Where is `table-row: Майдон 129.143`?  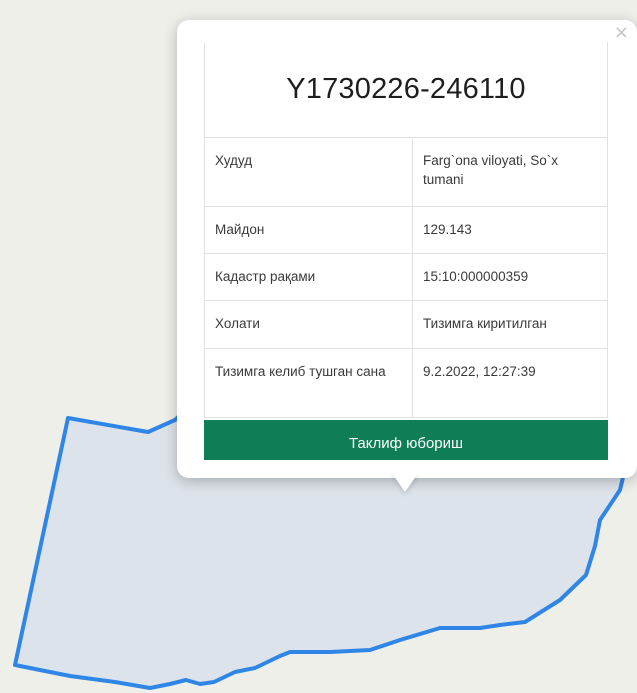
table-row: Майдон 129.143 is located at coordinates (406, 230).